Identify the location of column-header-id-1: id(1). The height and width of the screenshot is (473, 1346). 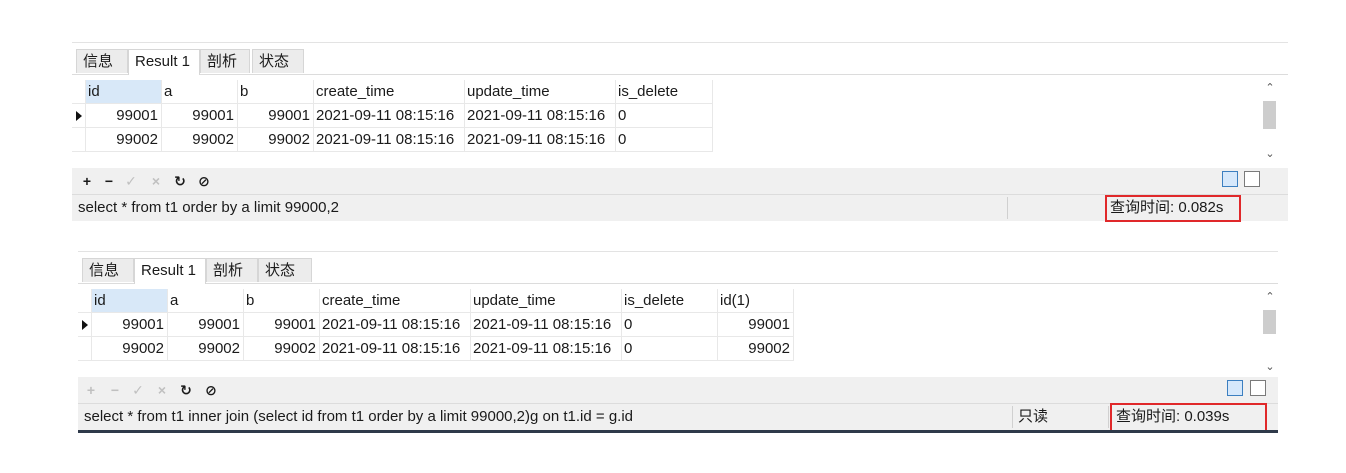
(756, 301).